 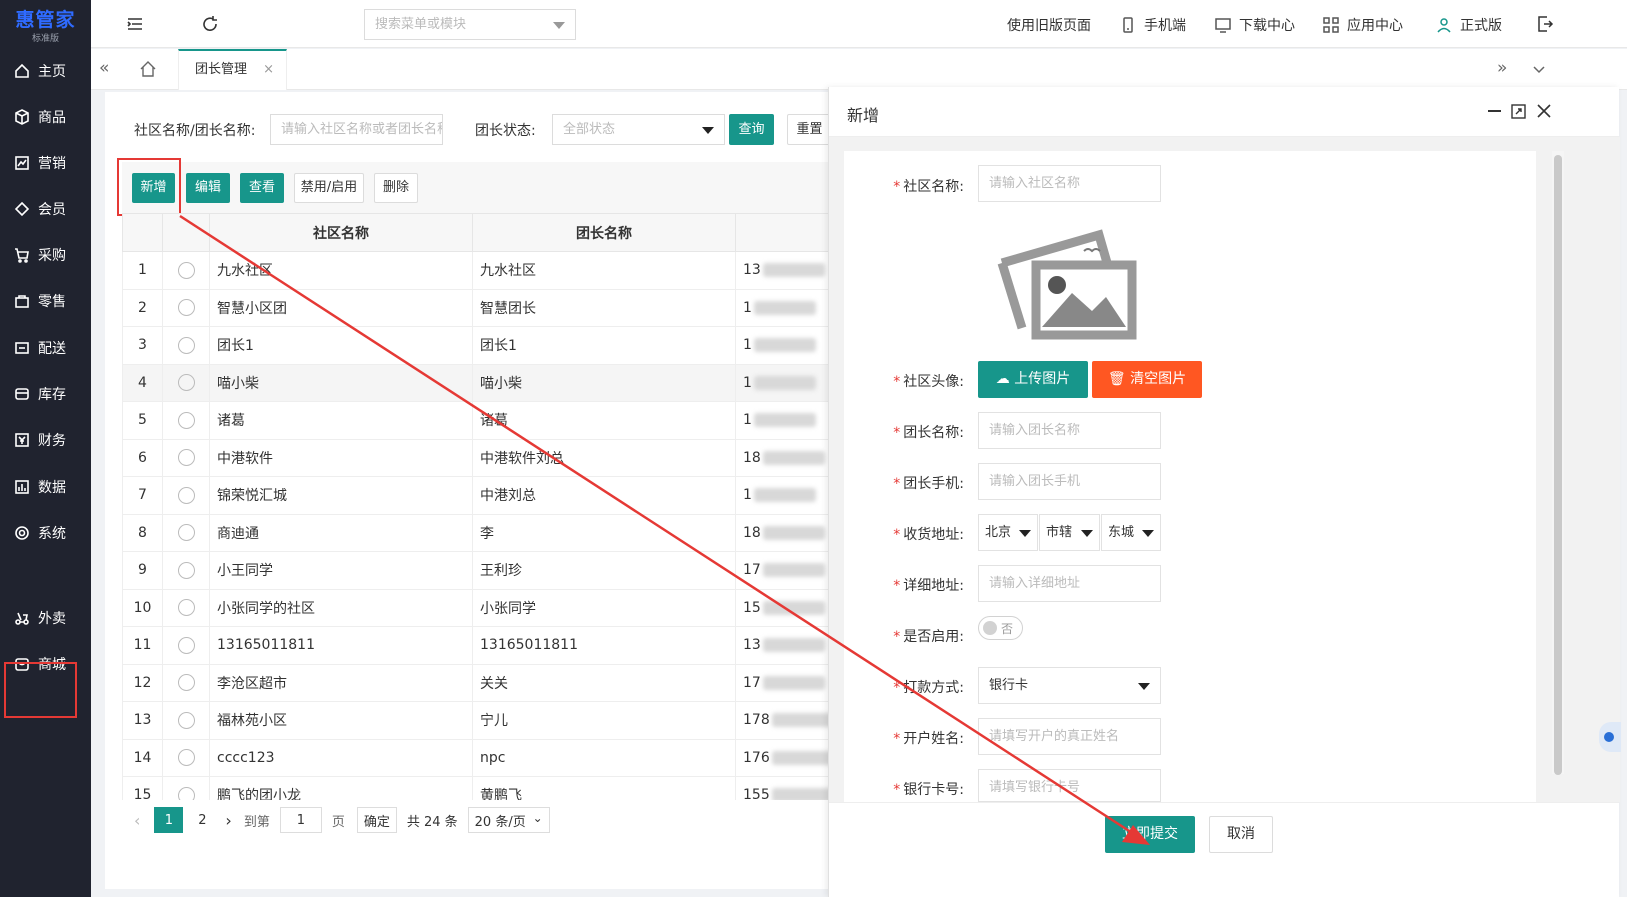 I want to click on name-filter-input: 请输入社区名称或者团长名称, so click(x=356, y=129).